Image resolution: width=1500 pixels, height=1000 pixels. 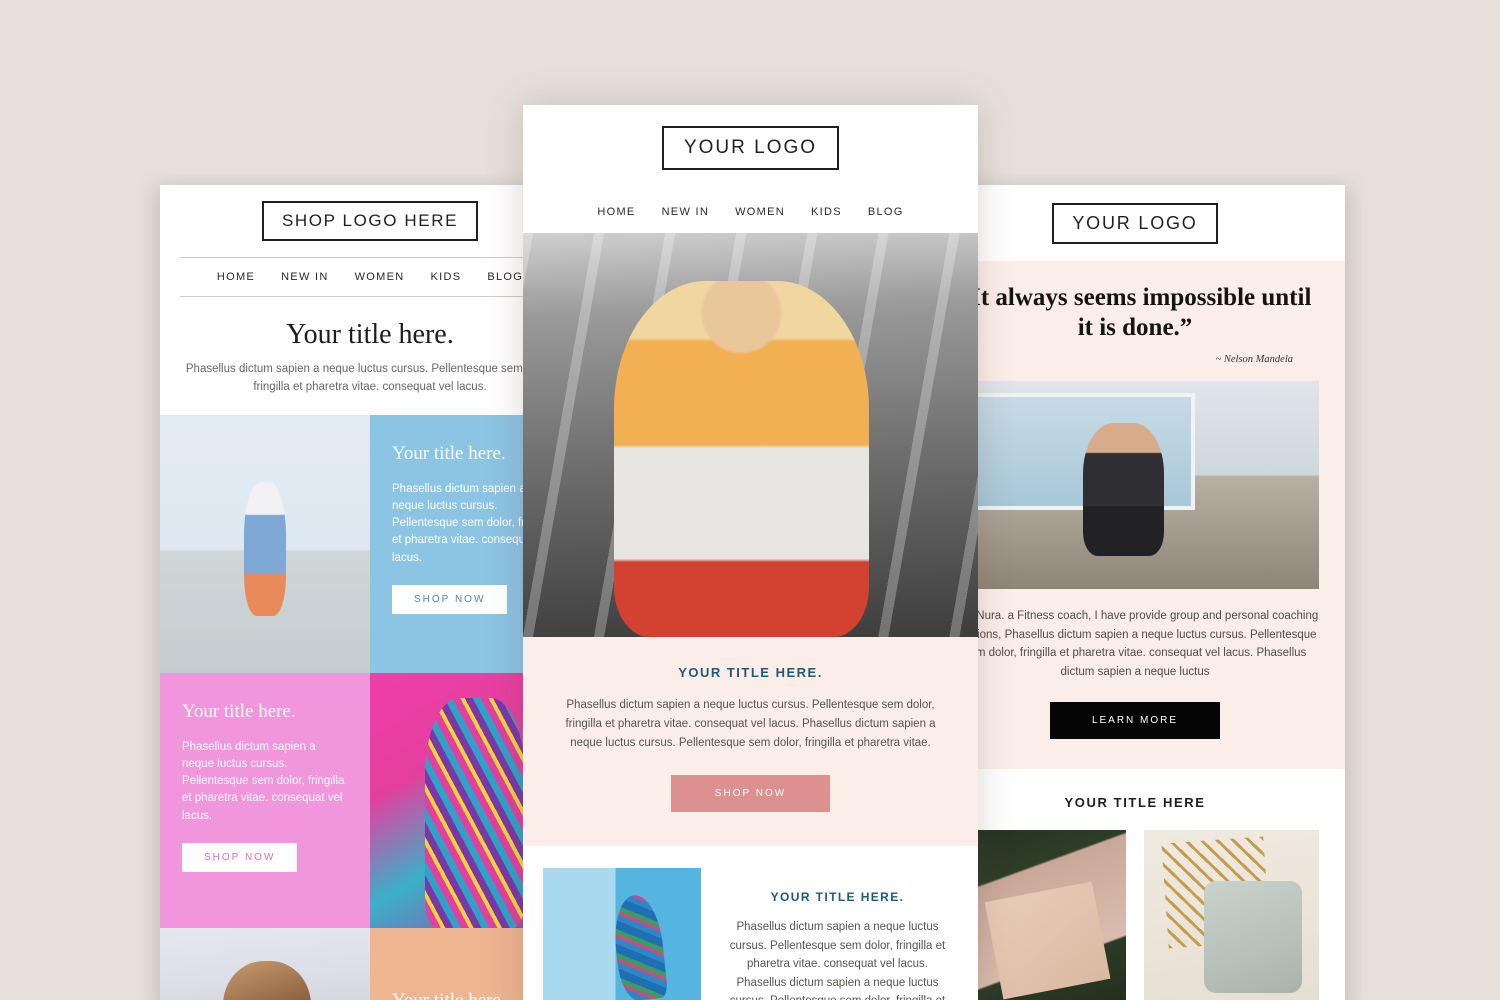 I want to click on center-nav-item-new-in: NEW IN, so click(x=686, y=212).